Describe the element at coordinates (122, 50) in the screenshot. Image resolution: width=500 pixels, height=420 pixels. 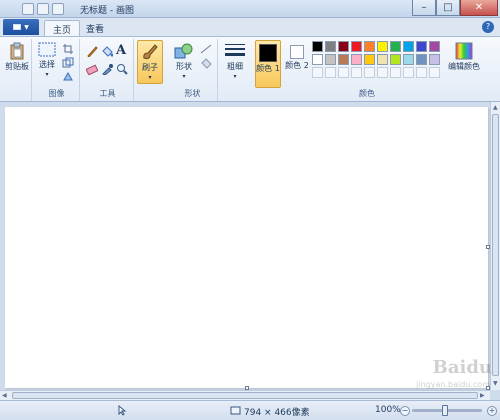
I see `text-tool-icon: A` at that location.